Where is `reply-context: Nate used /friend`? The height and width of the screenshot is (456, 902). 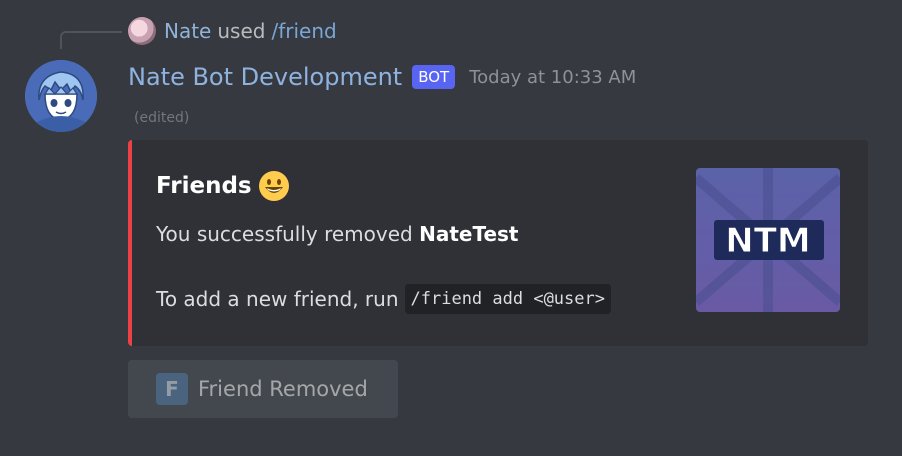 reply-context: Nate used /friend is located at coordinates (232, 31).